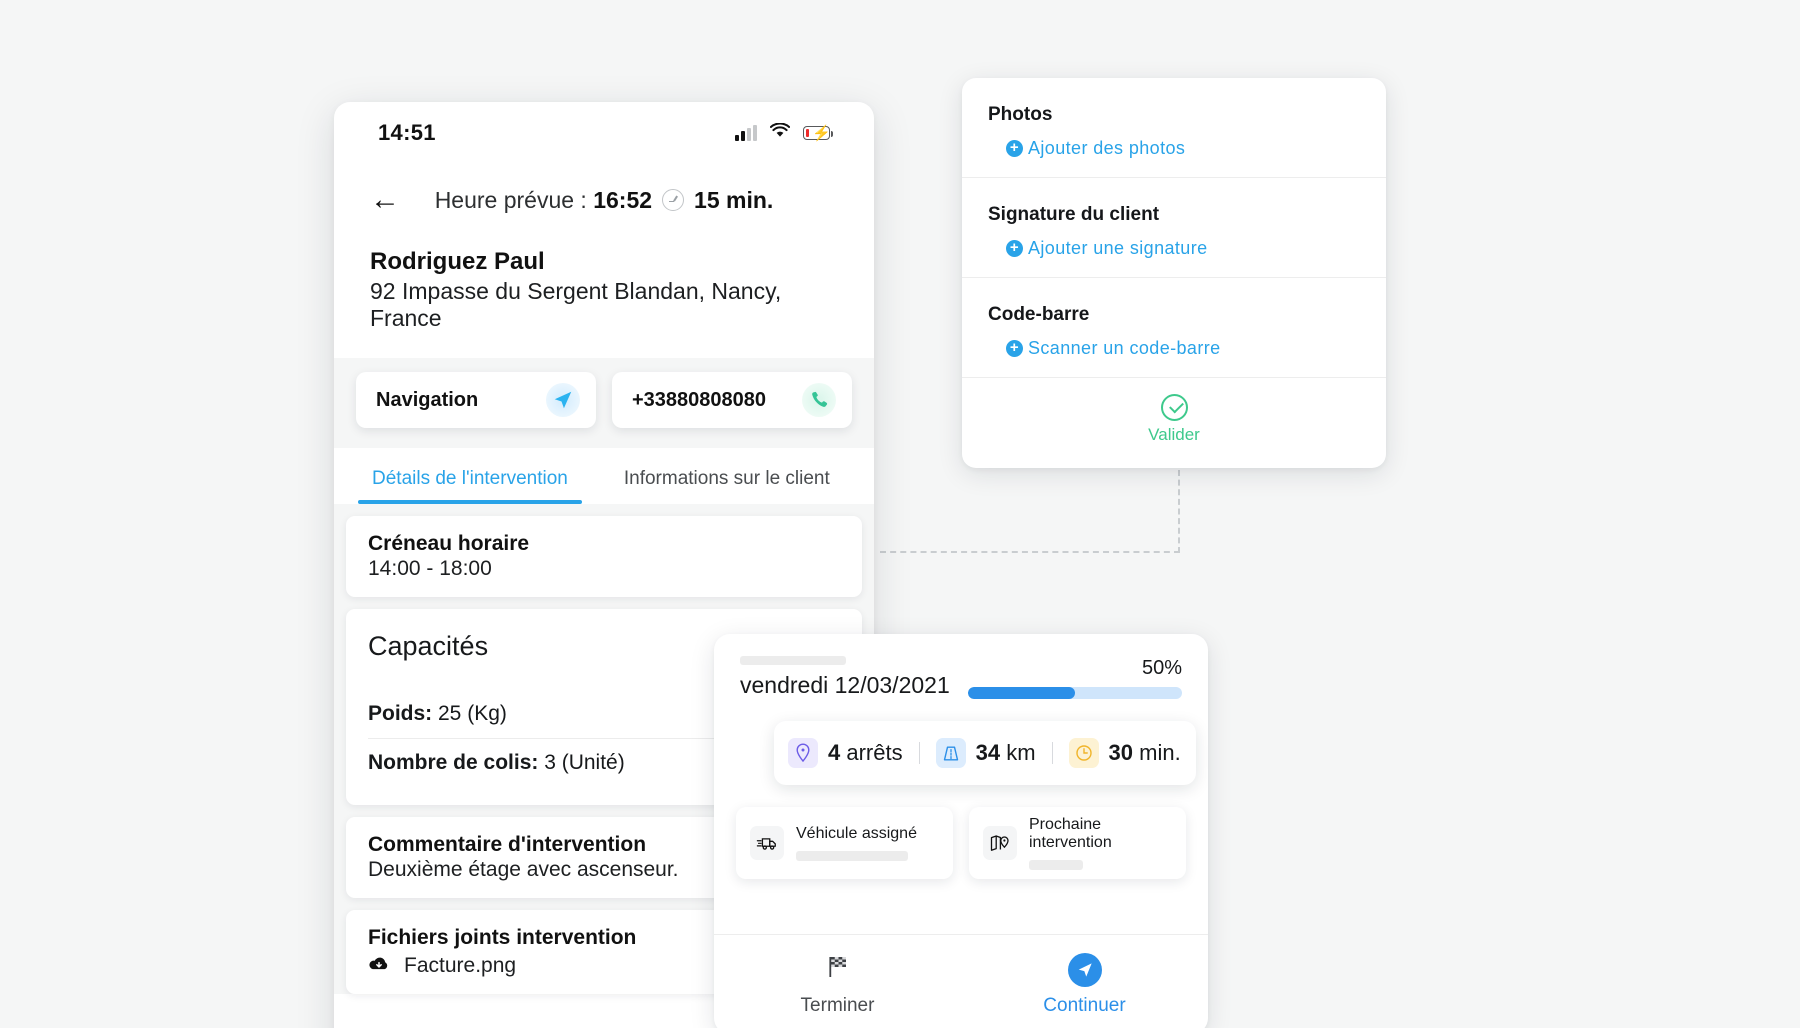 The image size is (1800, 1028). I want to click on eta-group: Heure prévue : 16:52 15 min., so click(604, 200).